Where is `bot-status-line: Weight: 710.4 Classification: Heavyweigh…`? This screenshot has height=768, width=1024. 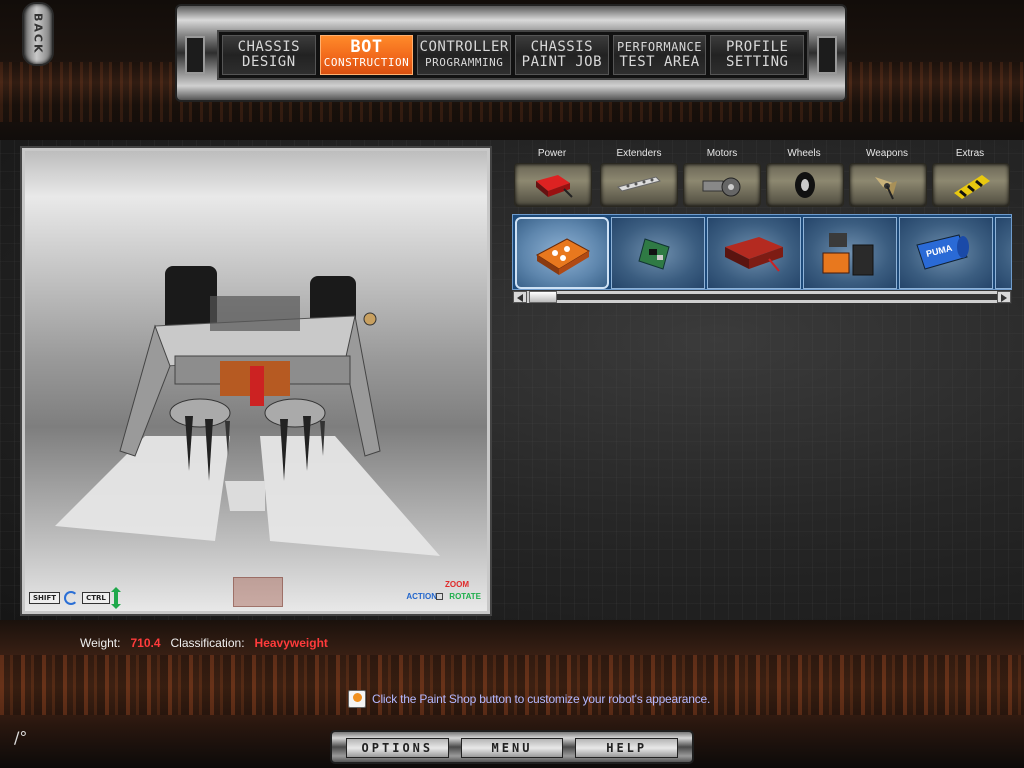
bot-status-line: Weight: 710.4 Classification: Heavyweigh… is located at coordinates (204, 643).